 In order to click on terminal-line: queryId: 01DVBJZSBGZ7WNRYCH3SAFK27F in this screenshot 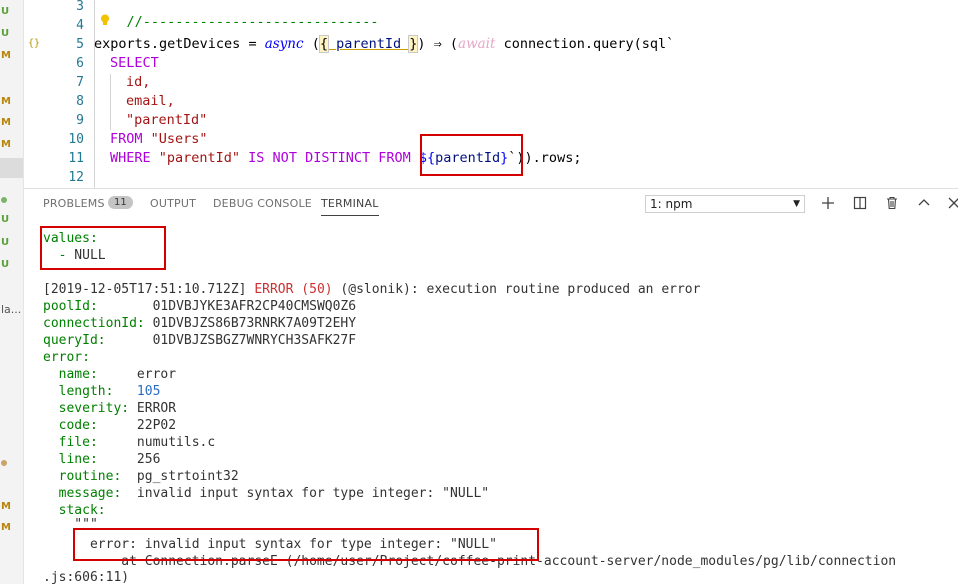, I will do `click(199, 340)`.